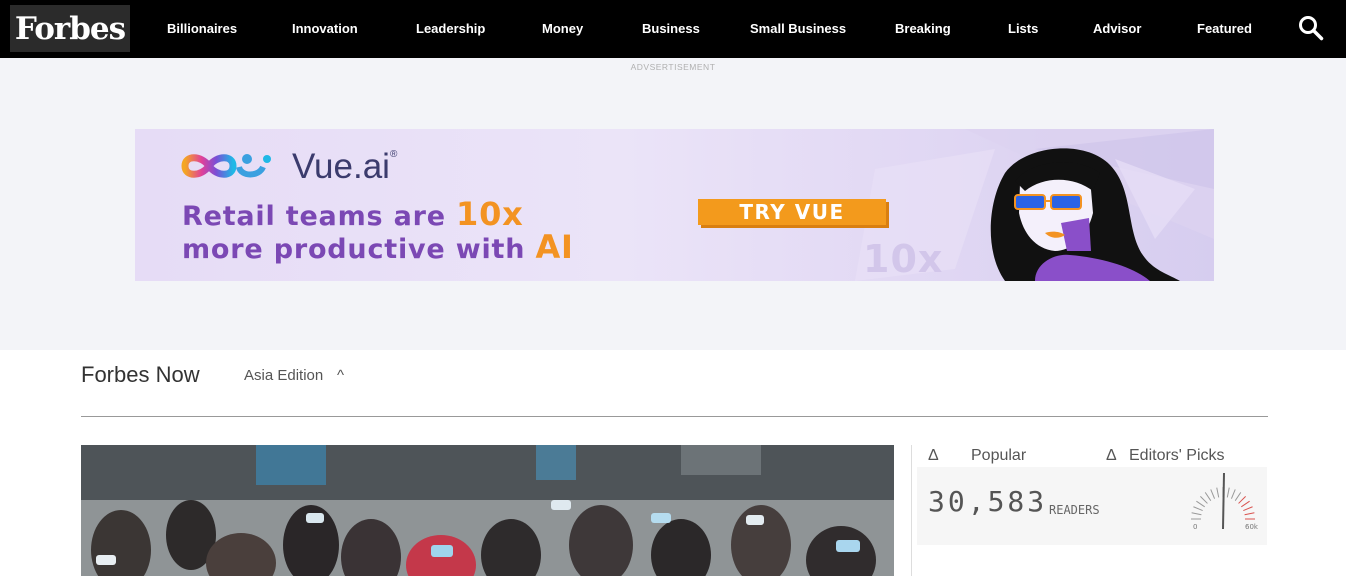 The height and width of the screenshot is (576, 1346). I want to click on tab-editors-picks: Editors' Picks, so click(1177, 456).